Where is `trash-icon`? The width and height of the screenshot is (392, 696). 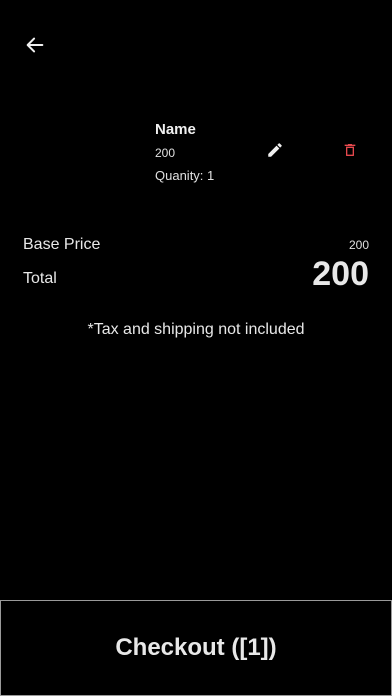
trash-icon is located at coordinates (350, 152).